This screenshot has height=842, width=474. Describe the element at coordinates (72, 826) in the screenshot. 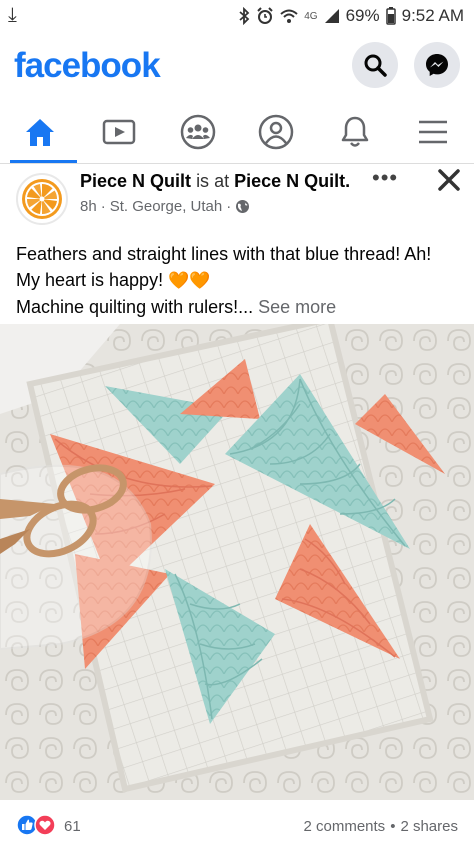

I see `reaction-count: 61` at that location.